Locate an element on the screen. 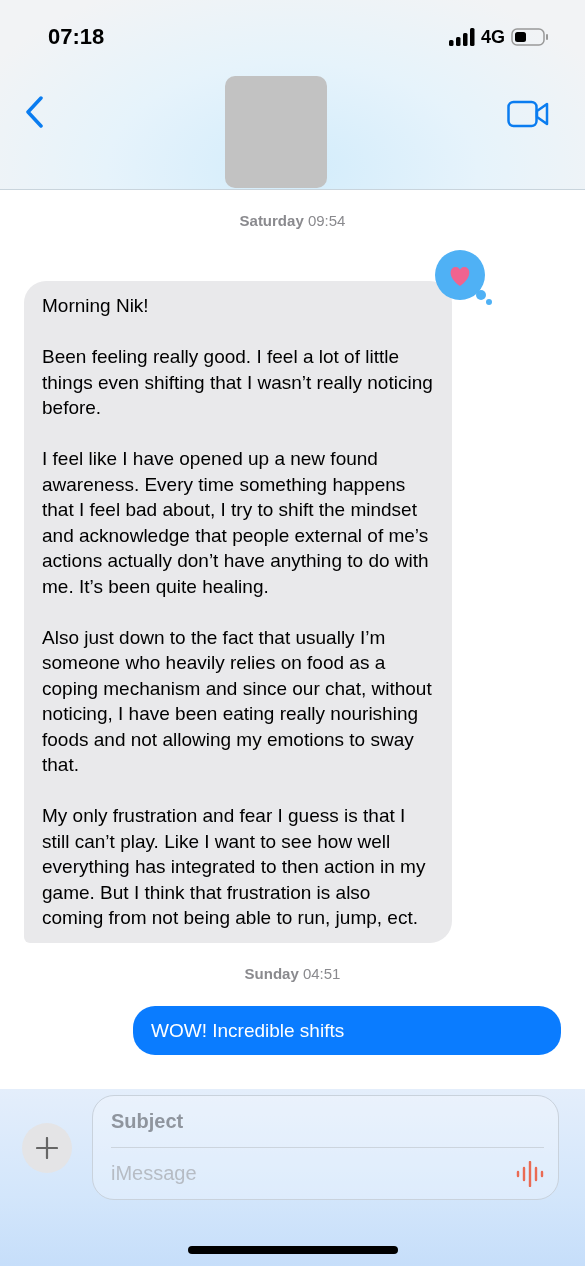 Image resolution: width=585 pixels, height=1266 pixels. message-input: iMessage is located at coordinates (313, 1173).